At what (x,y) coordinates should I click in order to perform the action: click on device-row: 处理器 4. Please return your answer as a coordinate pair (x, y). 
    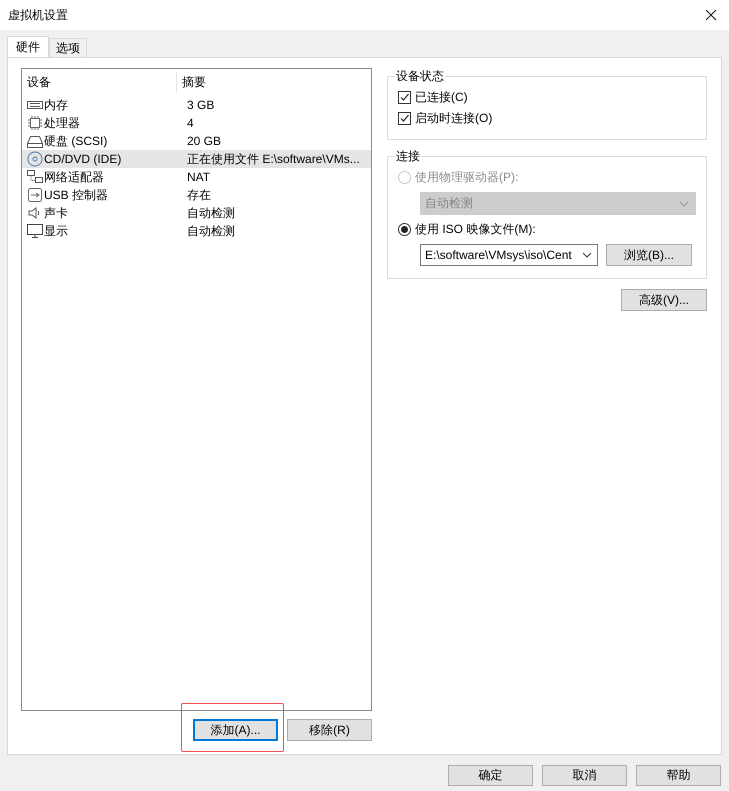
    Looking at the image, I should click on (196, 123).